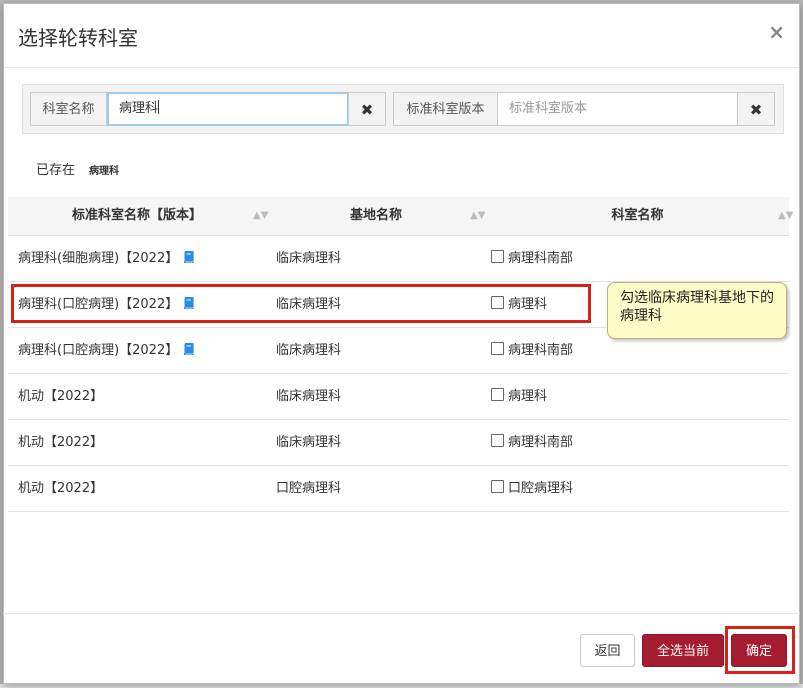 The width and height of the screenshot is (803, 688). What do you see at coordinates (139, 108) in the screenshot?
I see `dept-name-value: 病理科` at bounding box center [139, 108].